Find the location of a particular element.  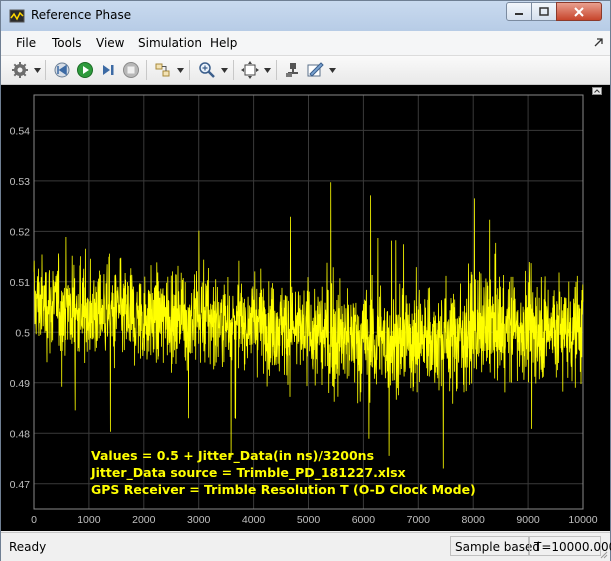

x-tick-label: 8000 is located at coordinates (474, 520).